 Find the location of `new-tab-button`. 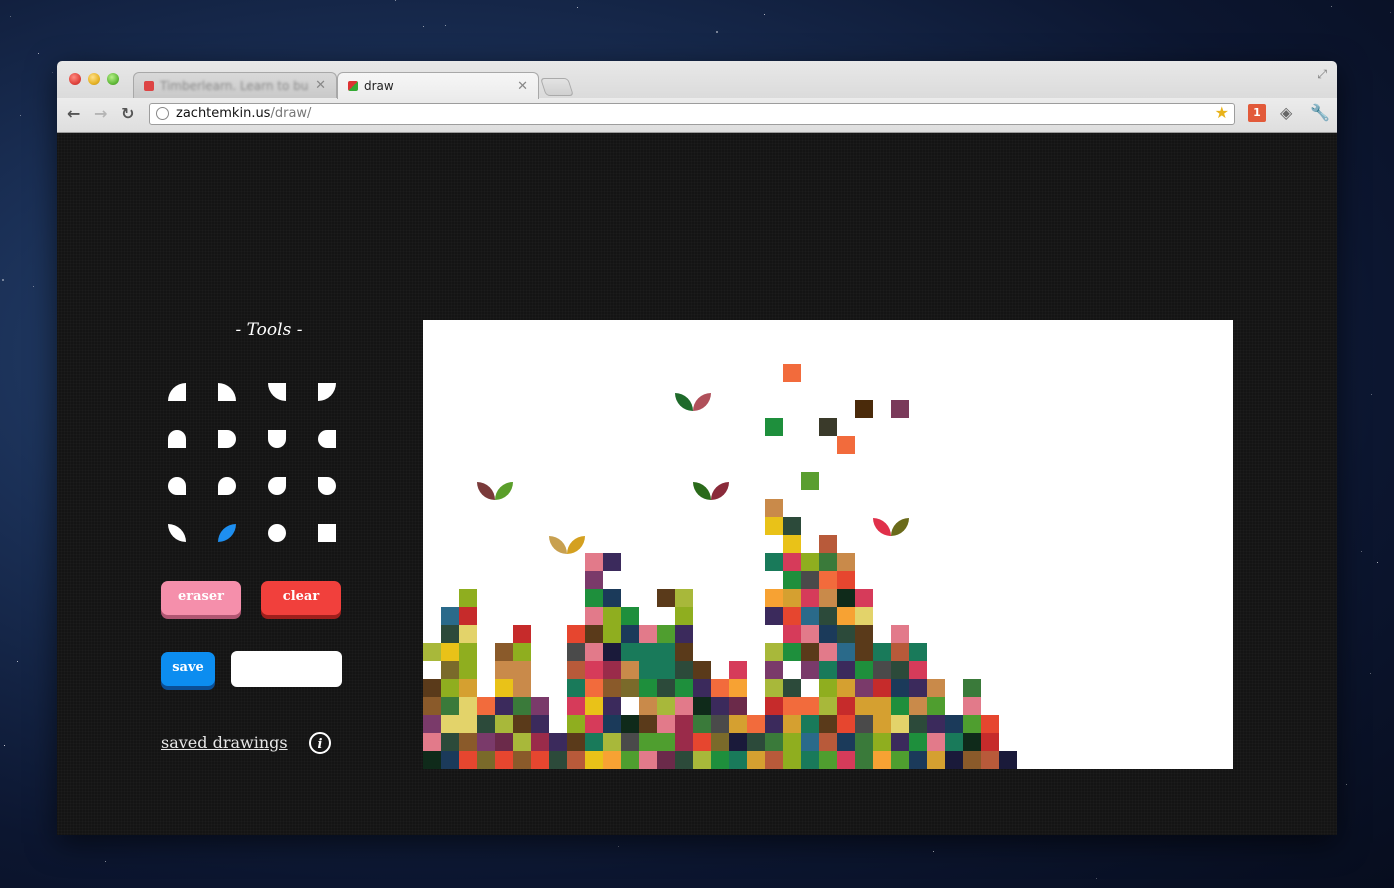

new-tab-button is located at coordinates (557, 87).